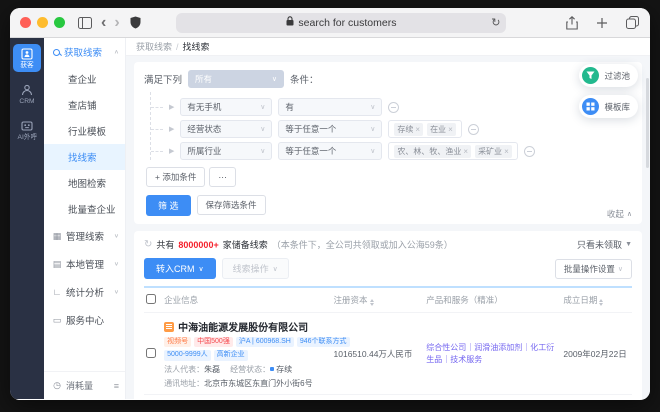 The height and width of the screenshot is (412, 660). What do you see at coordinates (84, 105) in the screenshot?
I see `sidebar-item-search-shop: 查店铺` at bounding box center [84, 105].